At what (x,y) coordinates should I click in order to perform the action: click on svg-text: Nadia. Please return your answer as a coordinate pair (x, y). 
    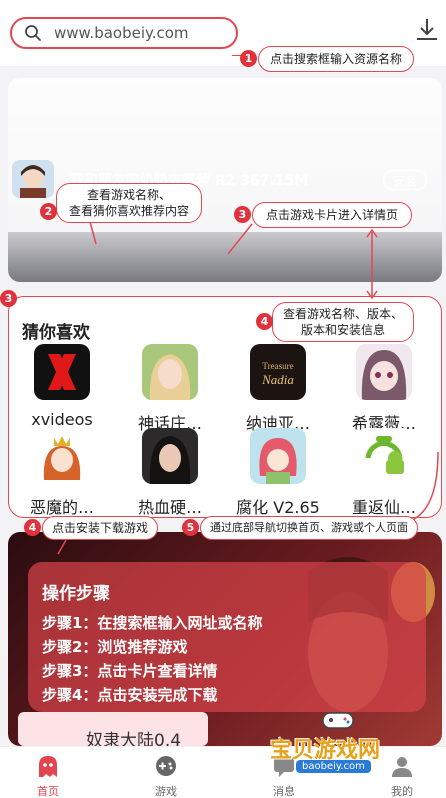
    Looking at the image, I should click on (277, 379).